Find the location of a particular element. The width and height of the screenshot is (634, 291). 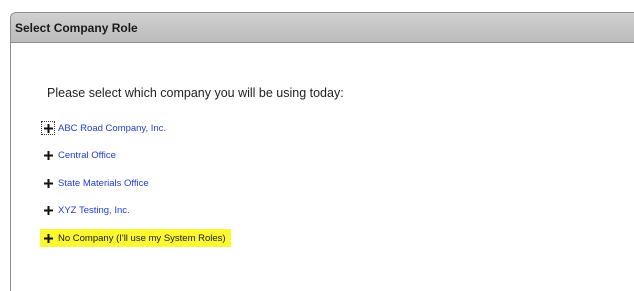

top-strip is located at coordinates (317, 6).